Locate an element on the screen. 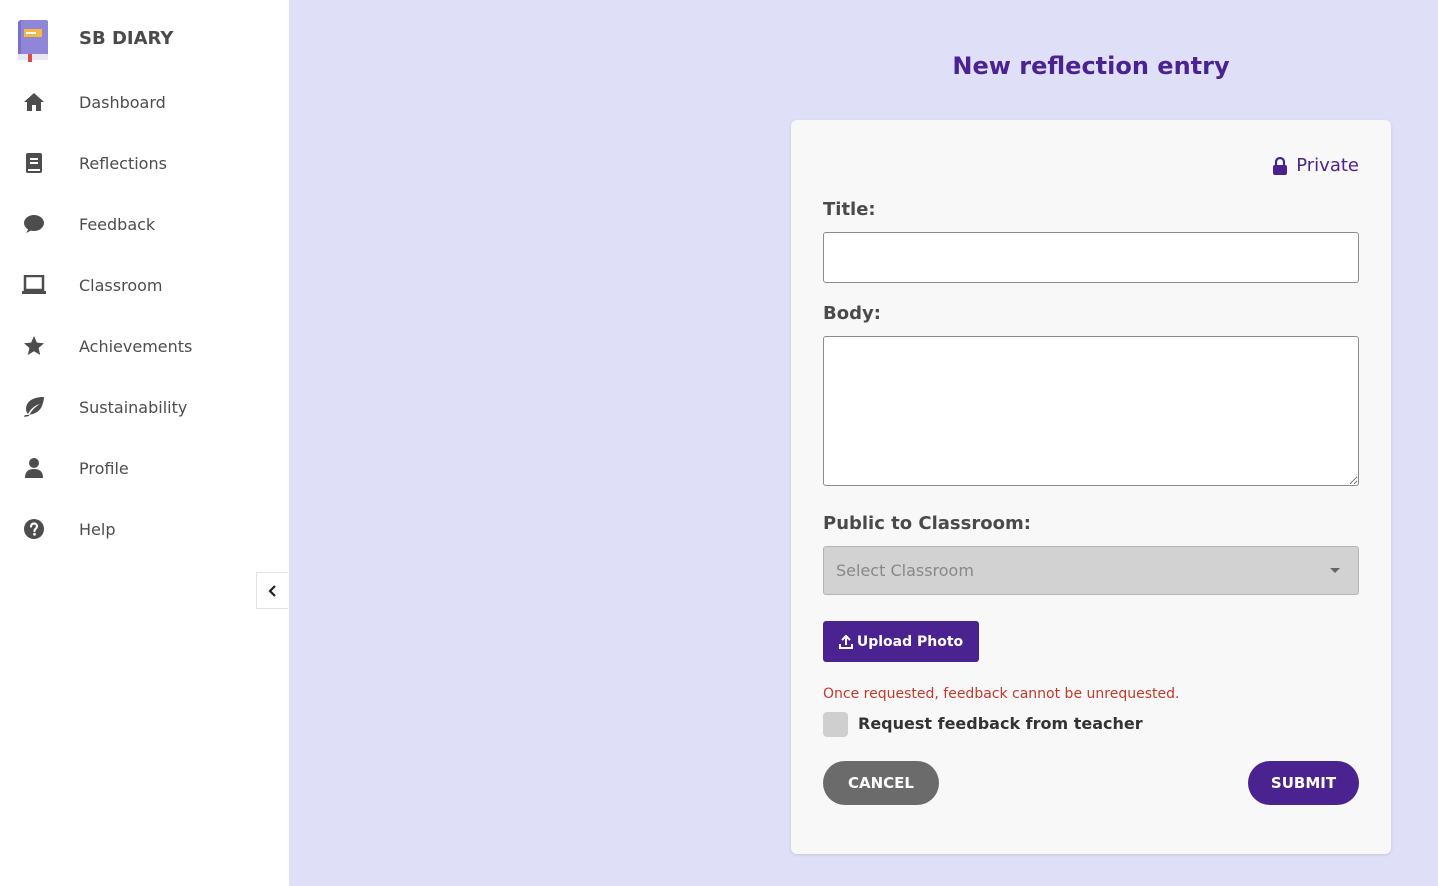 The width and height of the screenshot is (1438, 886). sidebar-item-dashboard: Dashboard is located at coordinates (144, 102).